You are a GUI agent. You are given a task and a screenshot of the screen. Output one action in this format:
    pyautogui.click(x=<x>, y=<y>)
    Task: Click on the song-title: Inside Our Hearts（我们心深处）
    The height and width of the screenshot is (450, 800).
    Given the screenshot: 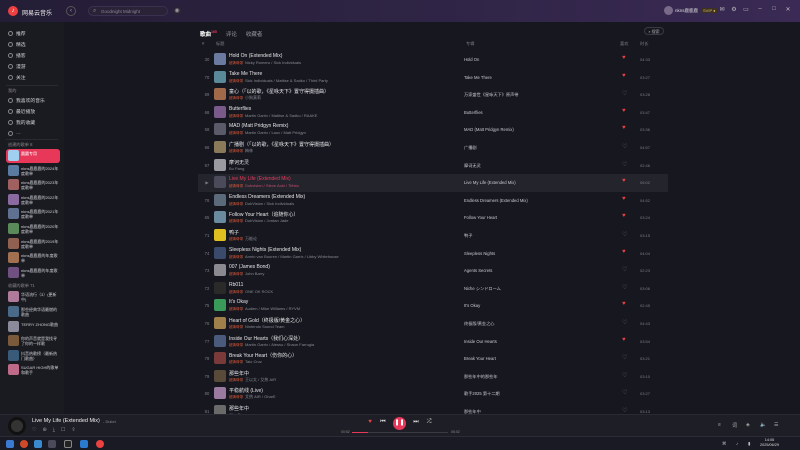 What is the action you would take?
    pyautogui.click(x=266, y=338)
    